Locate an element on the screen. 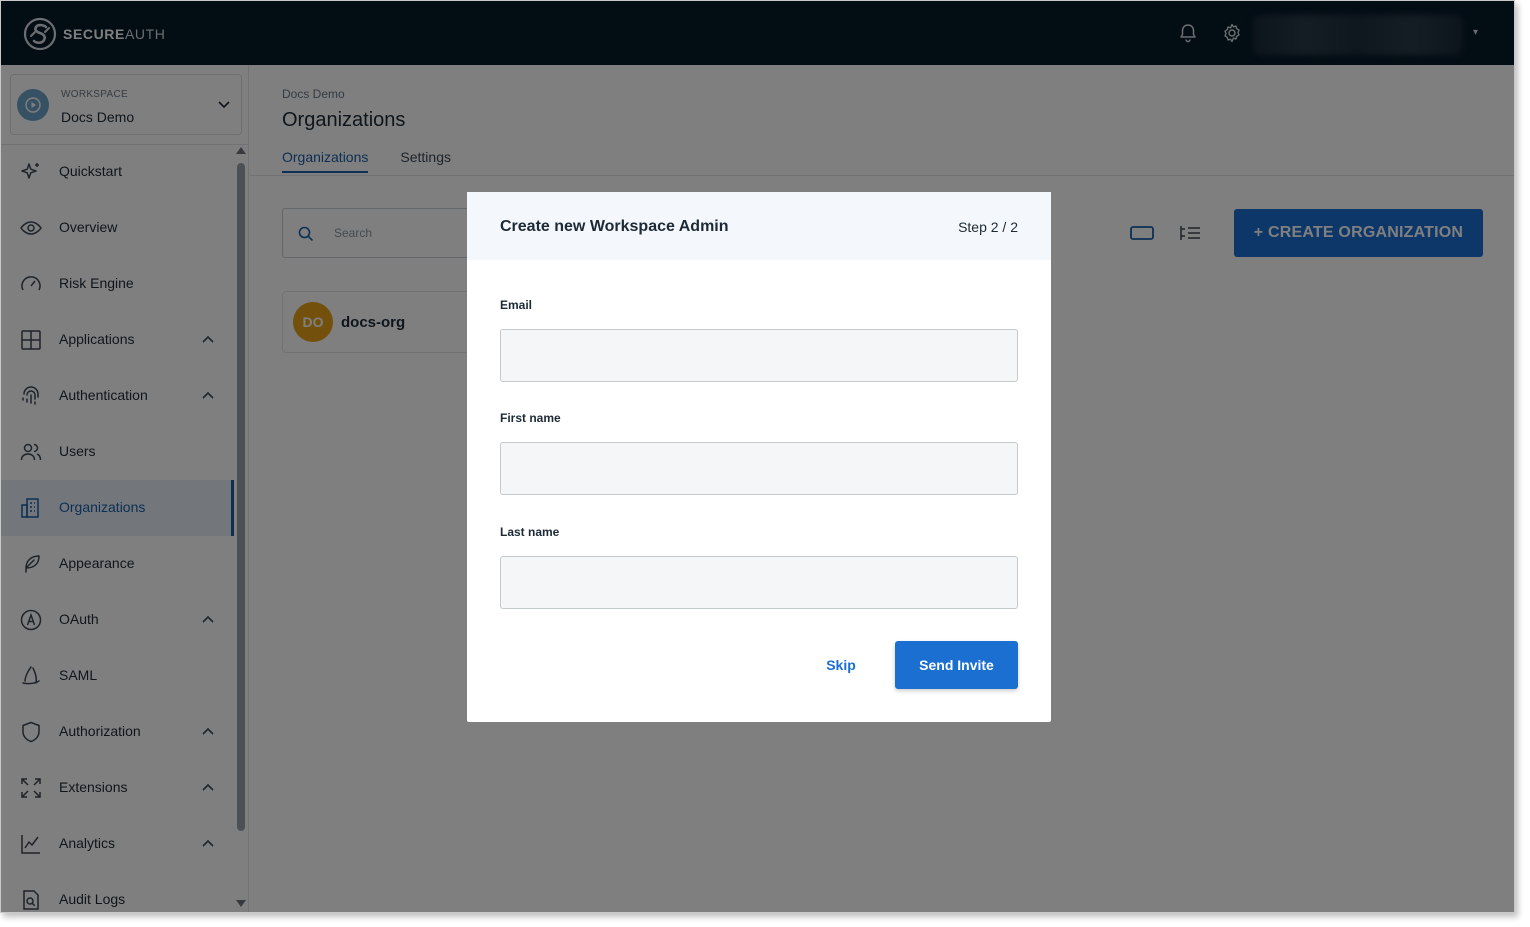  last-name-label: Last name is located at coordinates (530, 532).